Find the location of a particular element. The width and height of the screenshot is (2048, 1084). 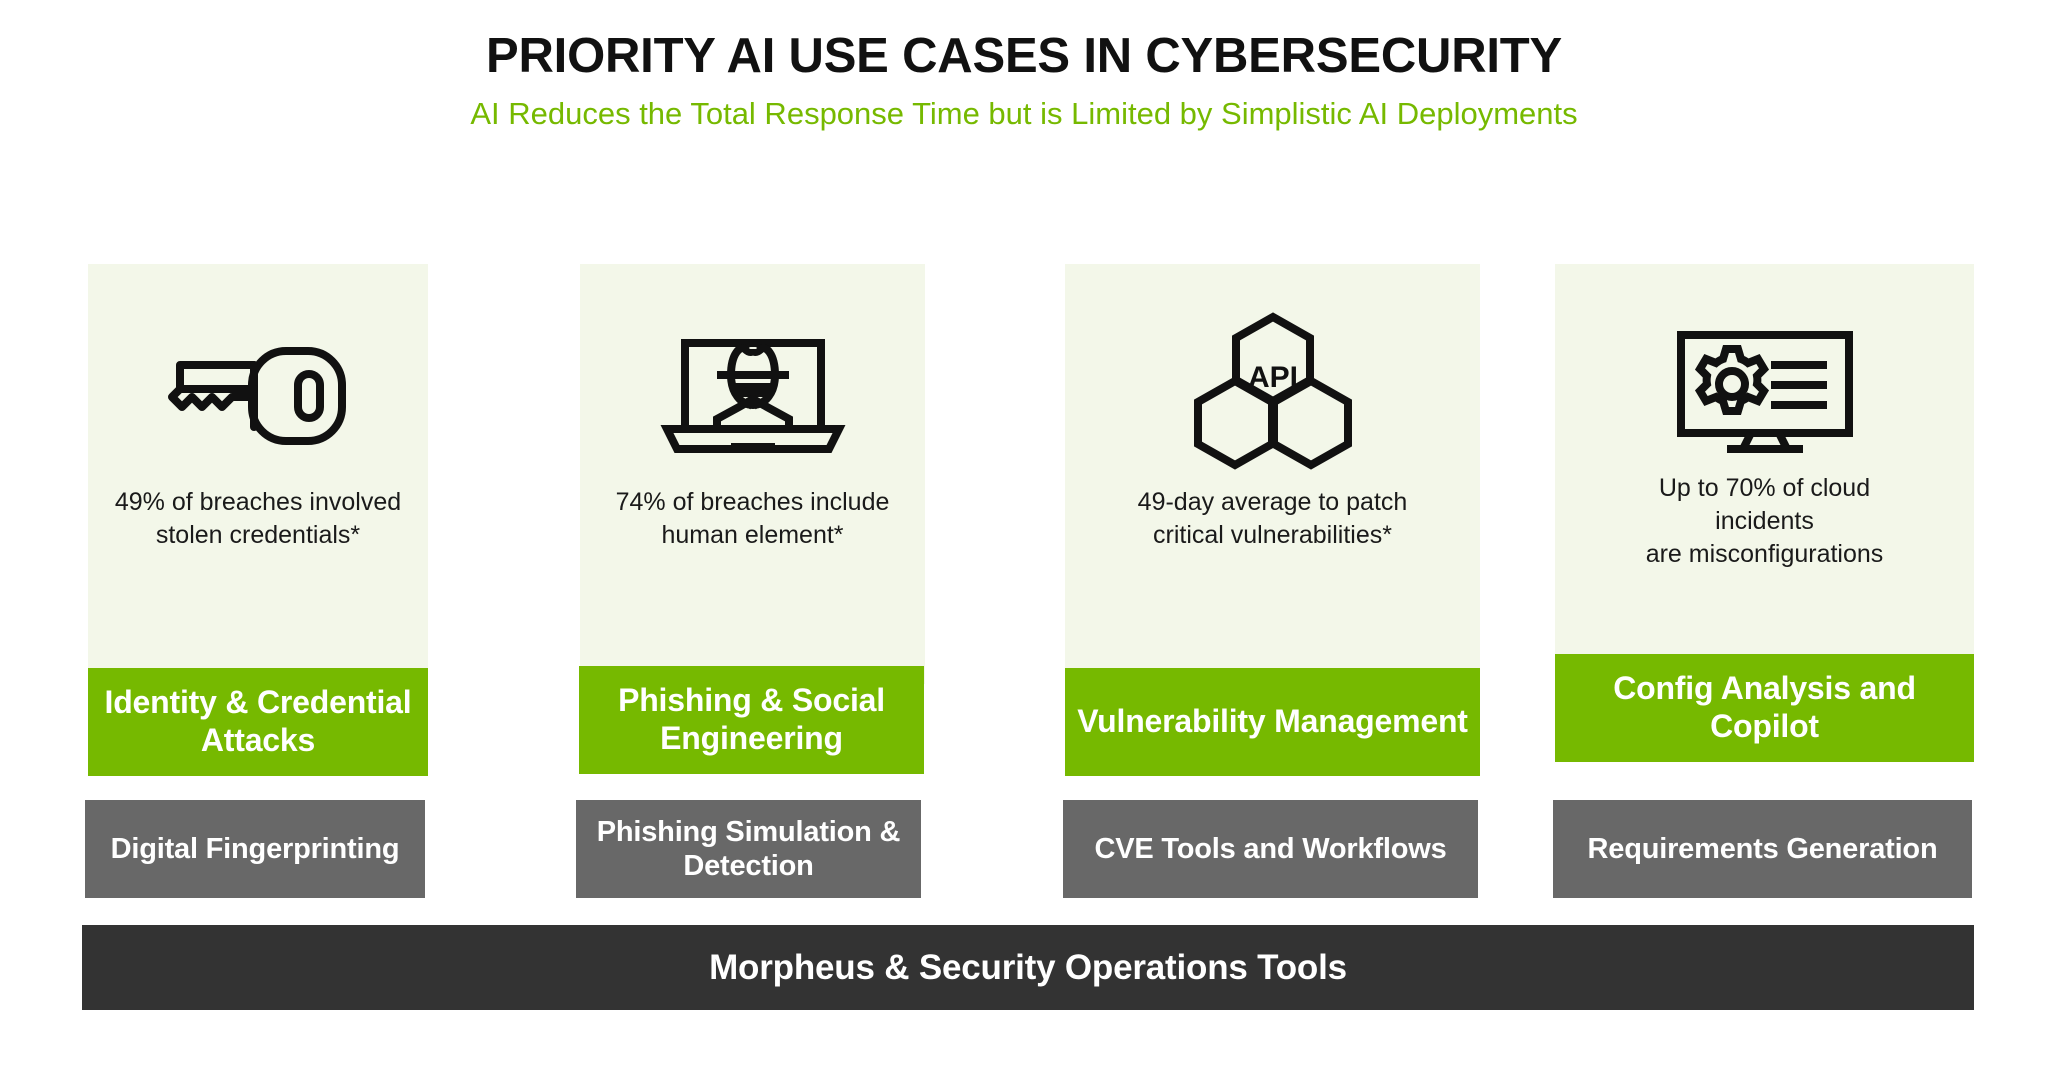

hacker-laptop-icon is located at coordinates (752, 396).